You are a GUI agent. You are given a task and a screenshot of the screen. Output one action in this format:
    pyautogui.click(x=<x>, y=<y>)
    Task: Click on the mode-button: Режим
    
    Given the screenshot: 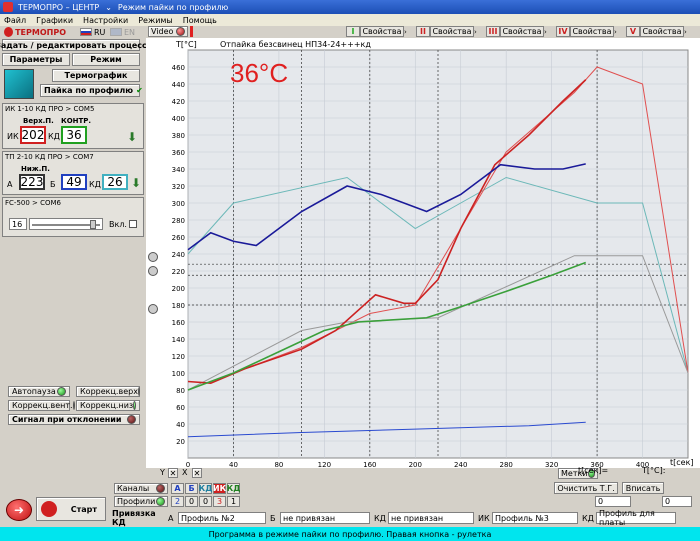 What is the action you would take?
    pyautogui.click(x=106, y=59)
    